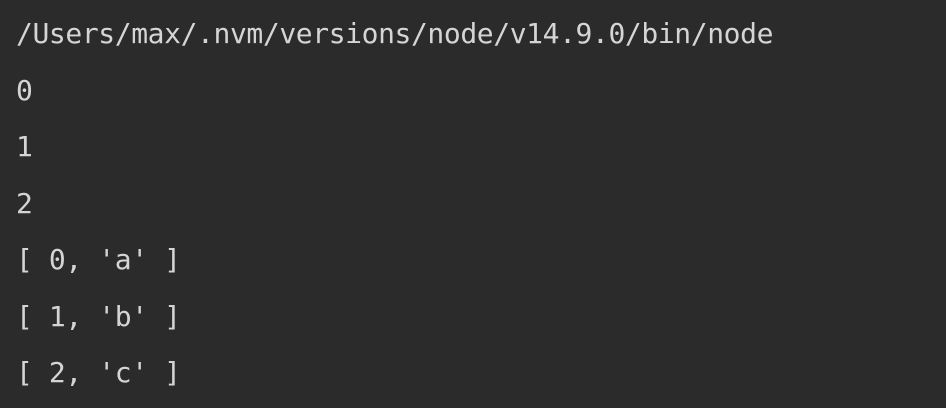 Image resolution: width=946 pixels, height=408 pixels. I want to click on output-line: [ 1, 'b' ], so click(98, 316).